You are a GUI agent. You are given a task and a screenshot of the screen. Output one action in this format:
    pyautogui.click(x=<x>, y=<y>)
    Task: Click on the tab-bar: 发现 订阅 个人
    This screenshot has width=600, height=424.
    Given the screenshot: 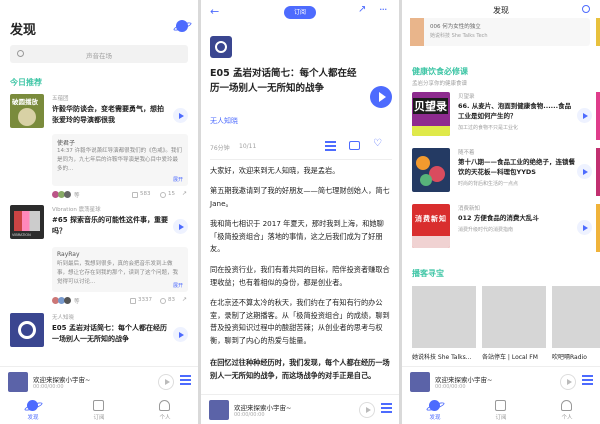 What is the action you would take?
    pyautogui.click(x=501, y=410)
    